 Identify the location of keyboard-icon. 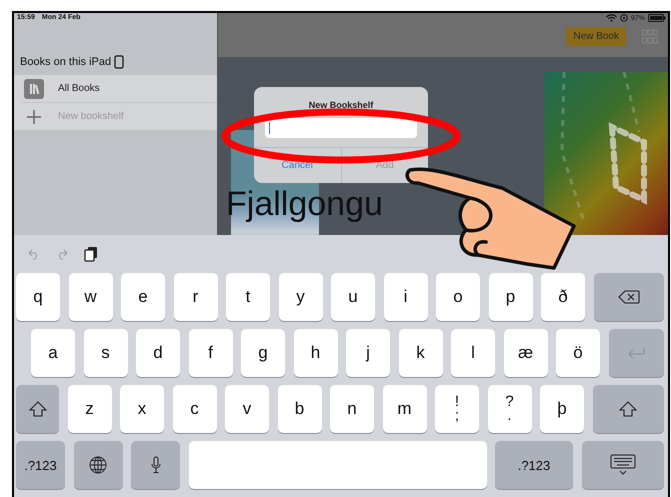
(623, 465).